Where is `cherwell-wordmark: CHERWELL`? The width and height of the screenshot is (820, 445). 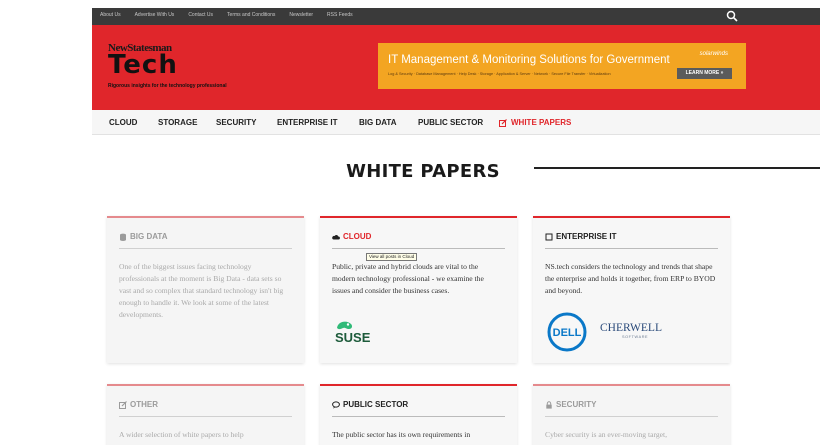
cherwell-wordmark: CHERWELL is located at coordinates (631, 328).